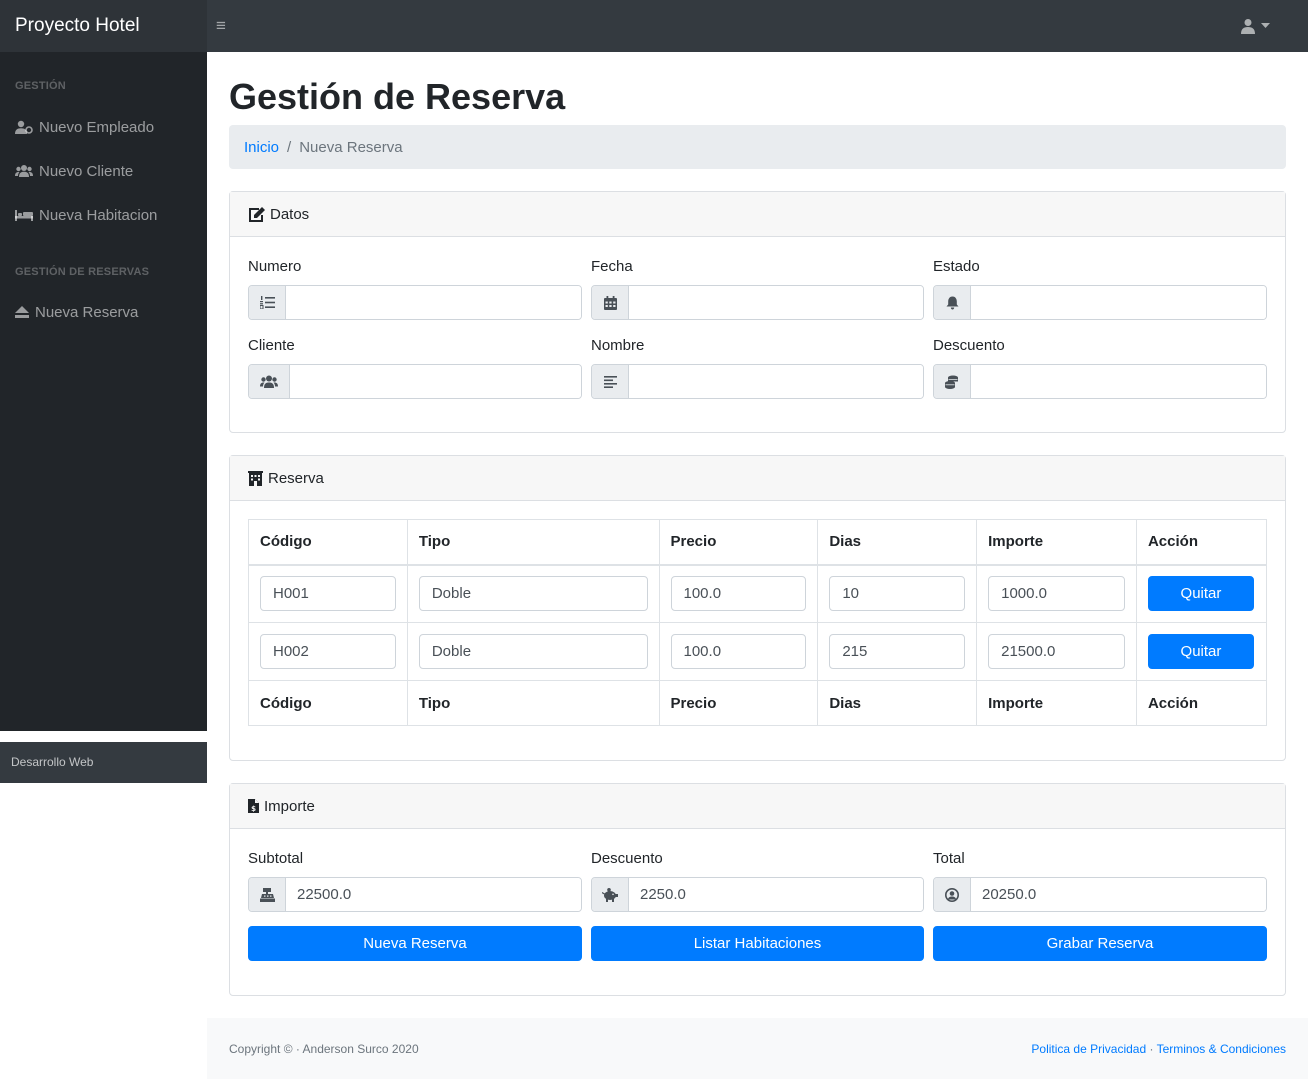  I want to click on sidebar-item-nuevo-empleado: Nuevo Empleado, so click(84, 127).